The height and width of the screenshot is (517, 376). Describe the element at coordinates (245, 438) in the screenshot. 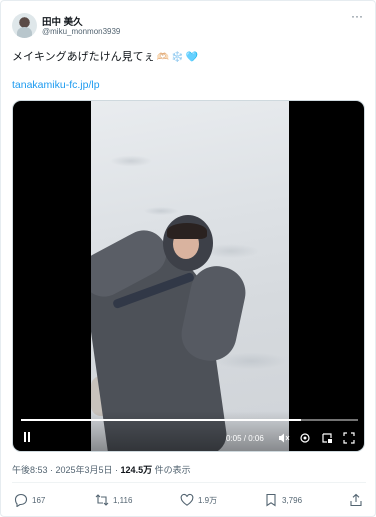

I see `video-time: 0:05 / 0:06` at that location.